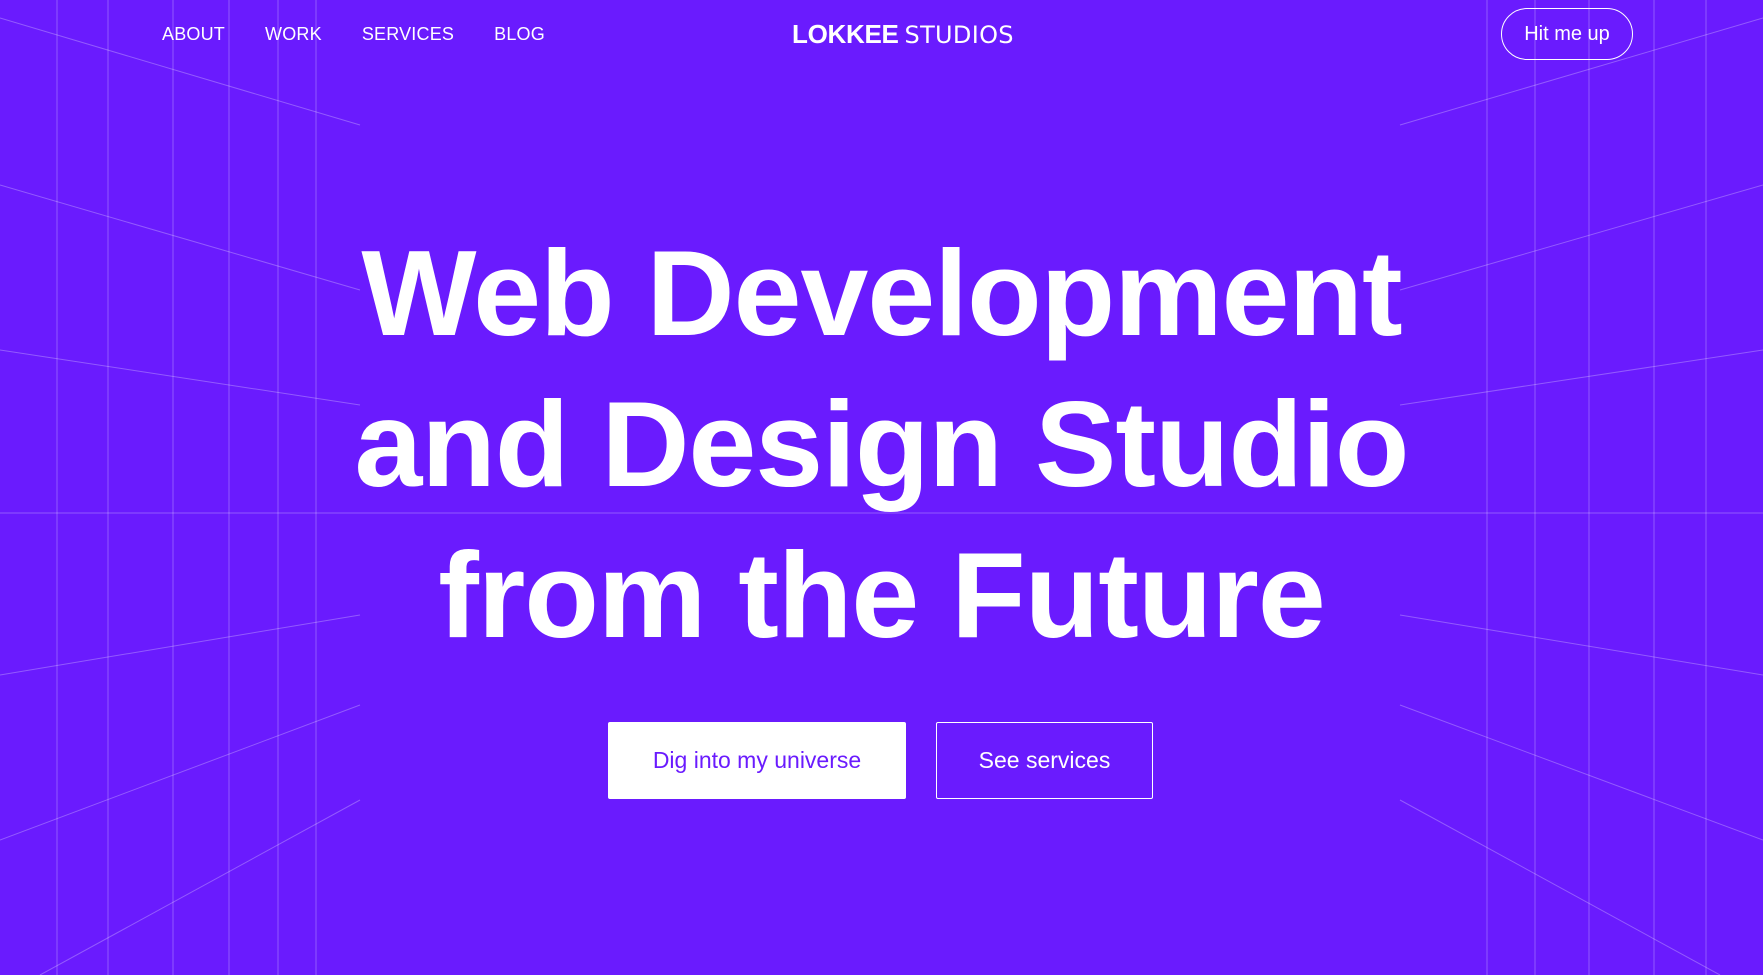 This screenshot has height=975, width=1763. I want to click on nav-link-work: WORK, so click(293, 34).